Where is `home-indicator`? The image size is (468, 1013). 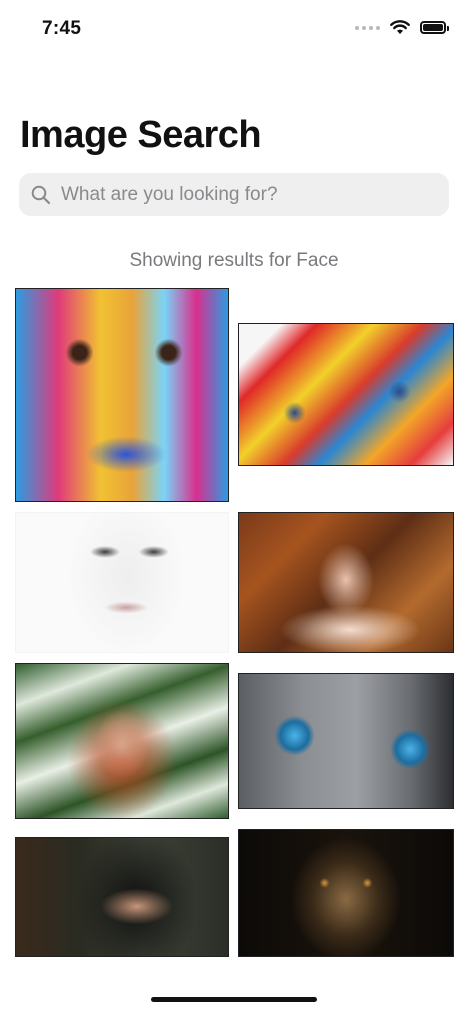
home-indicator is located at coordinates (234, 999).